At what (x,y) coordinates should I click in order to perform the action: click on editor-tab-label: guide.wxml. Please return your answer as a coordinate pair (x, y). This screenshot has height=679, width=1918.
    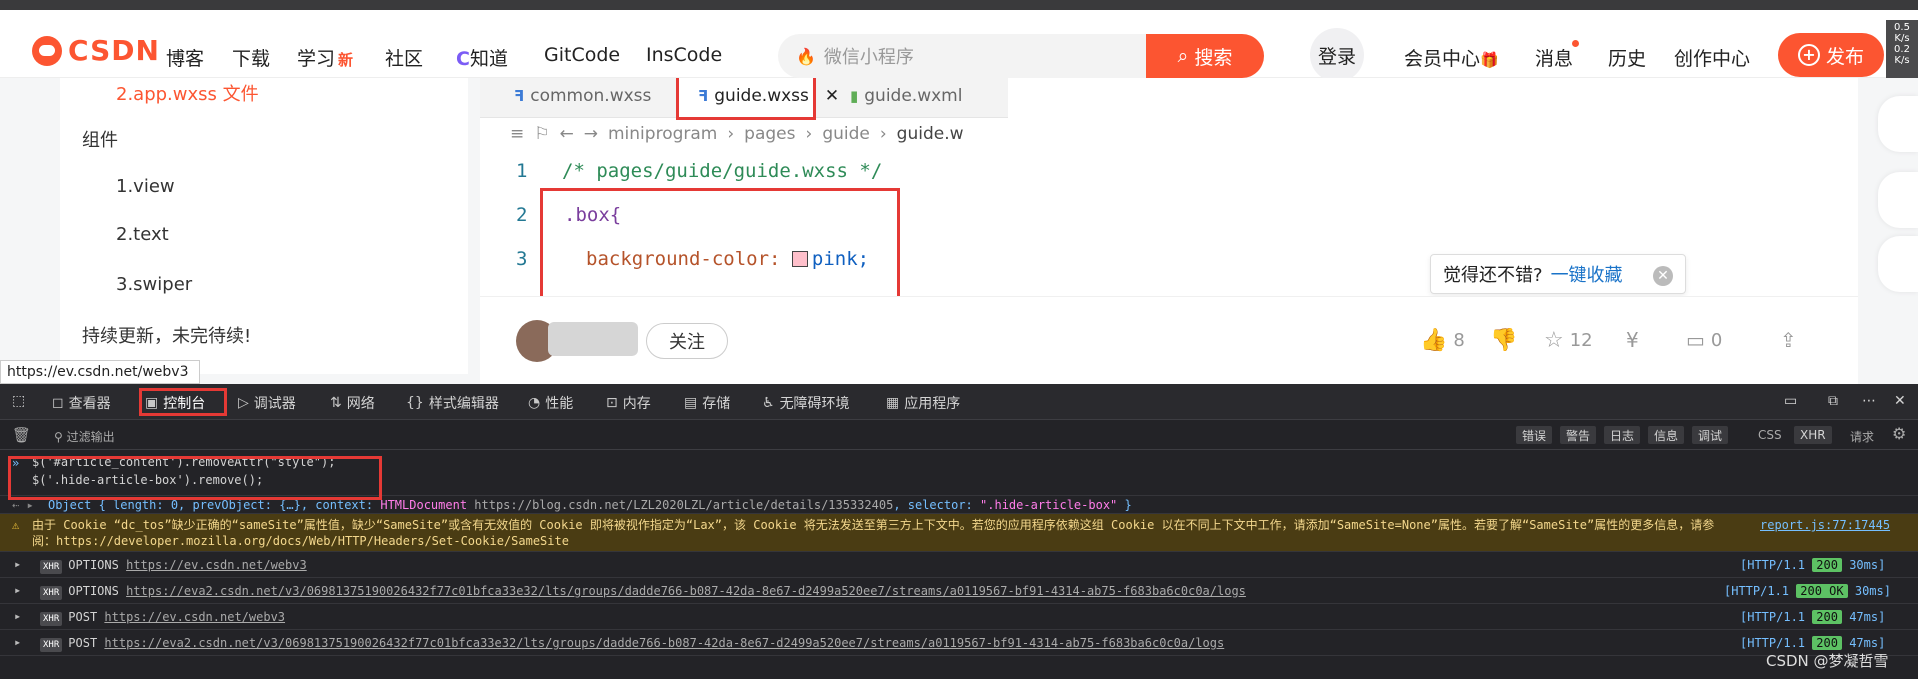
    Looking at the image, I should click on (913, 96).